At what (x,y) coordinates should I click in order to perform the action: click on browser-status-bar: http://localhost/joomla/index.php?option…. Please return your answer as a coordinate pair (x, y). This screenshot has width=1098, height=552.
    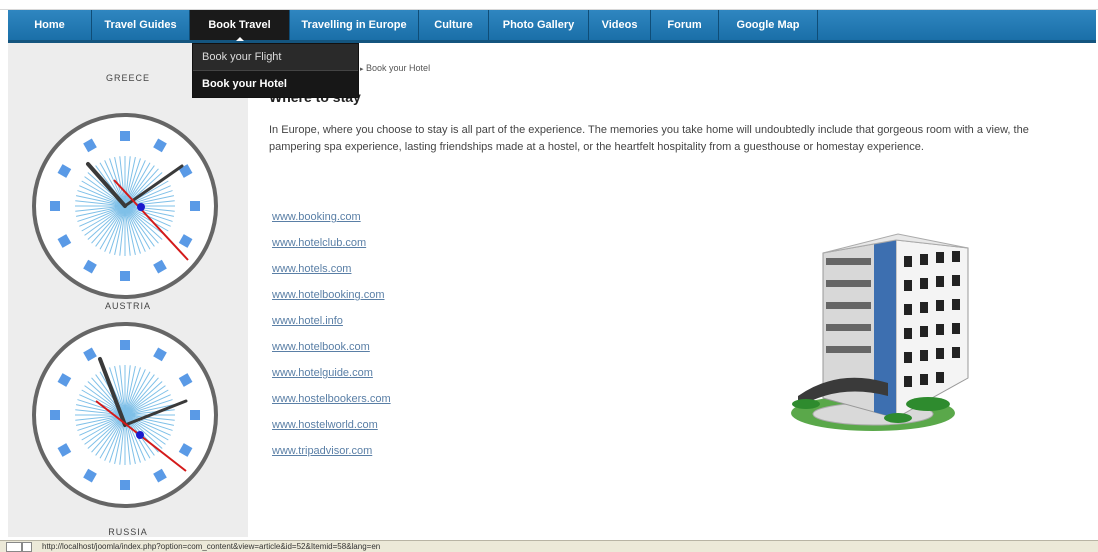
    Looking at the image, I should click on (549, 546).